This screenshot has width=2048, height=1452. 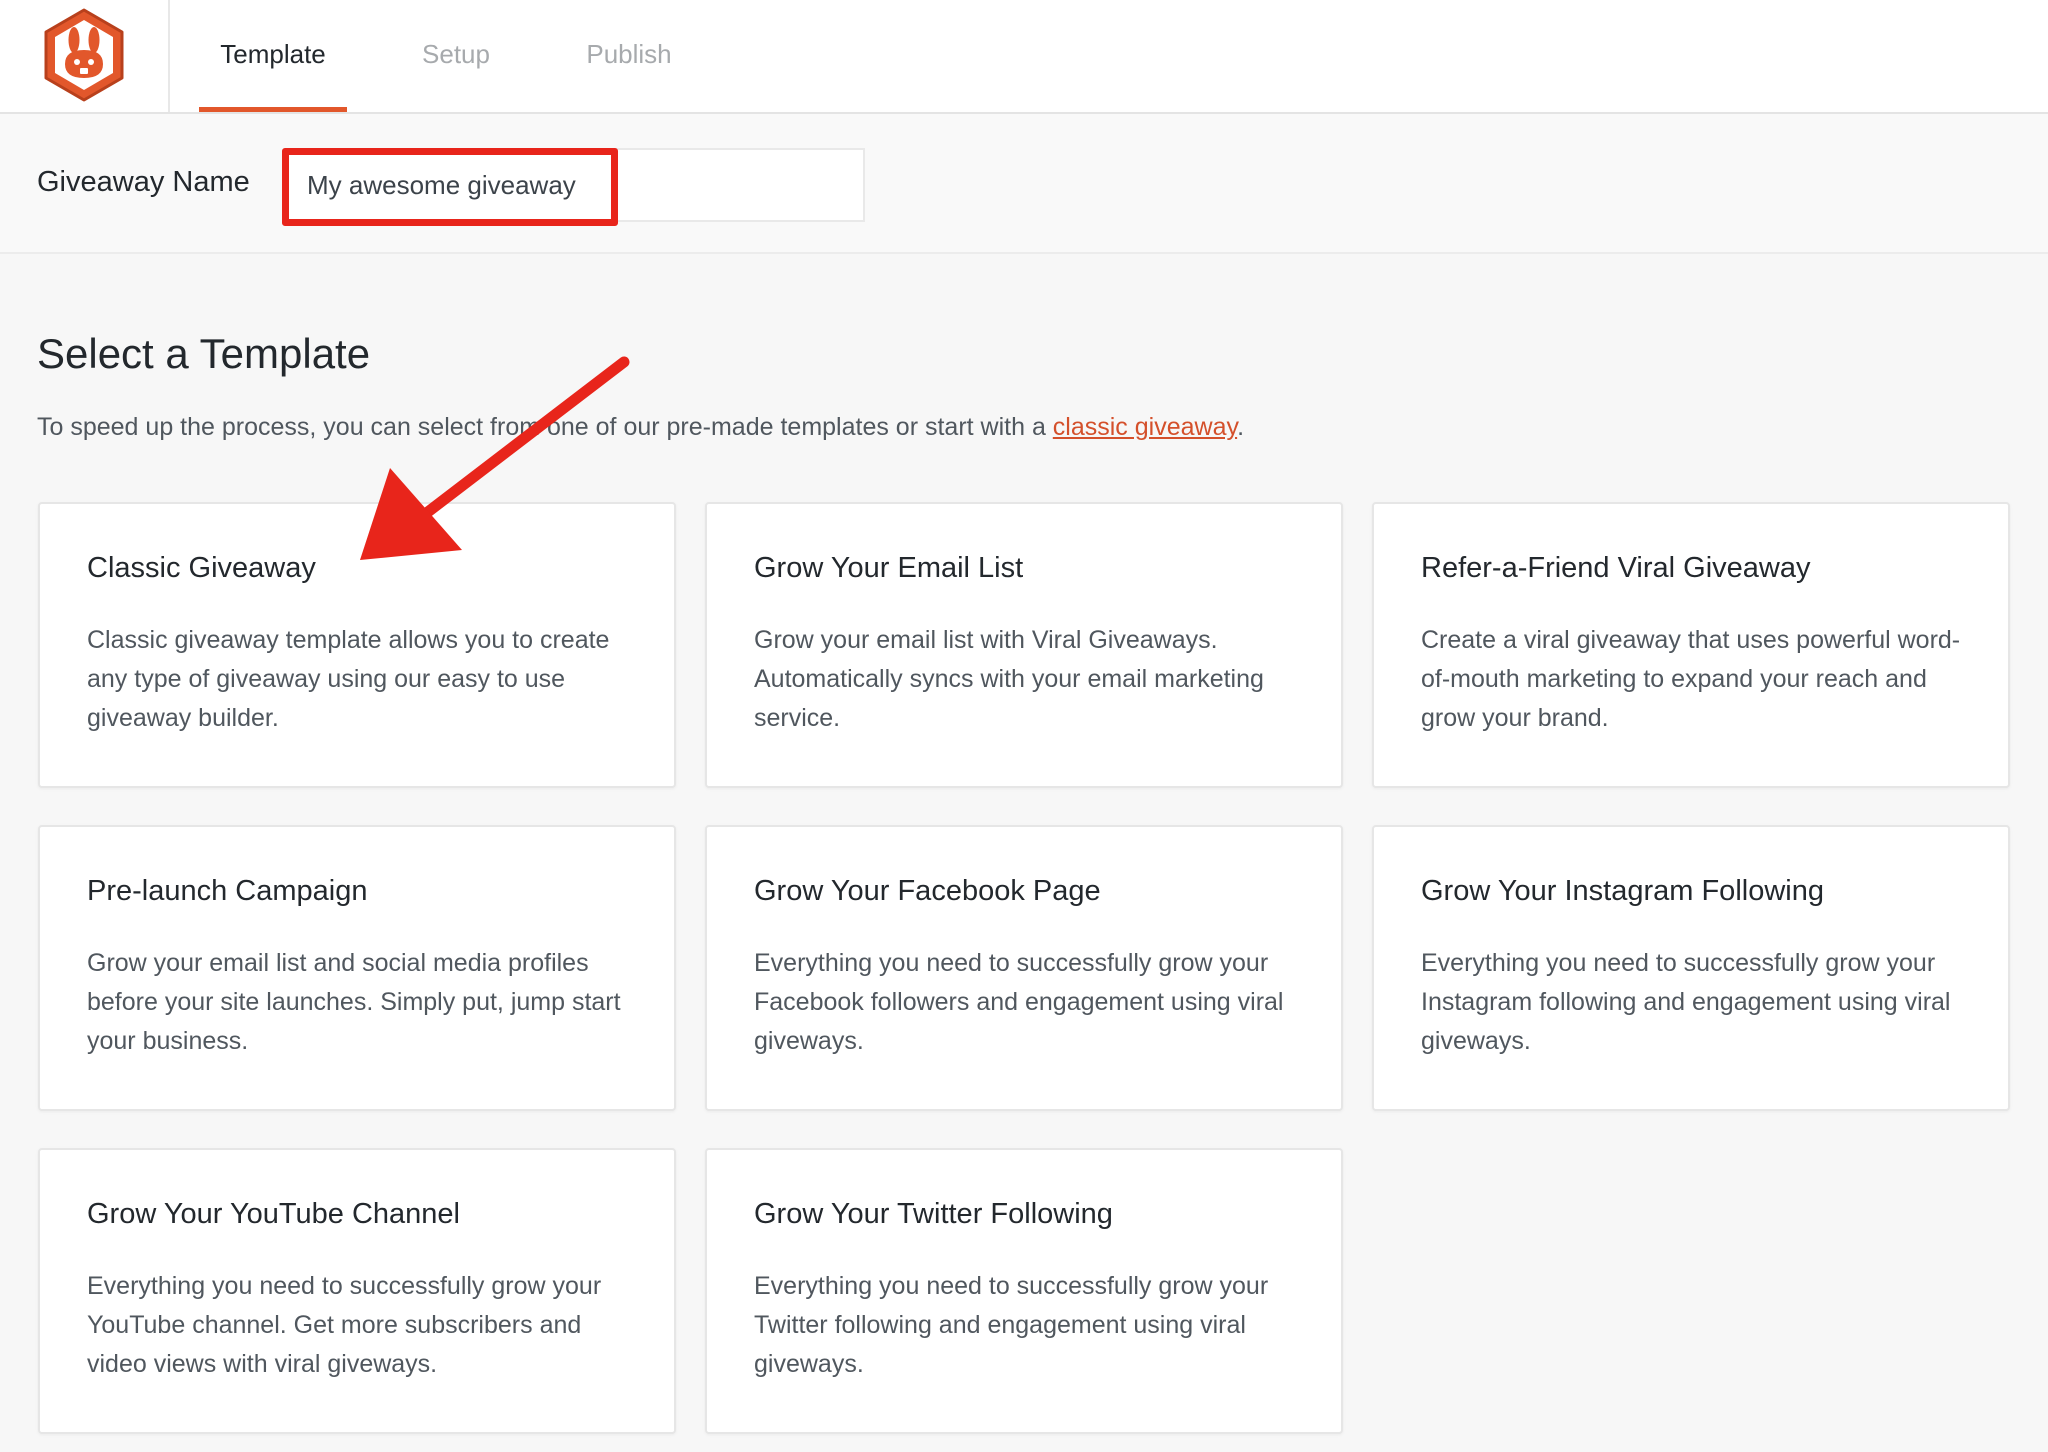 I want to click on template-card-title: Grow Your Email List, so click(x=889, y=568).